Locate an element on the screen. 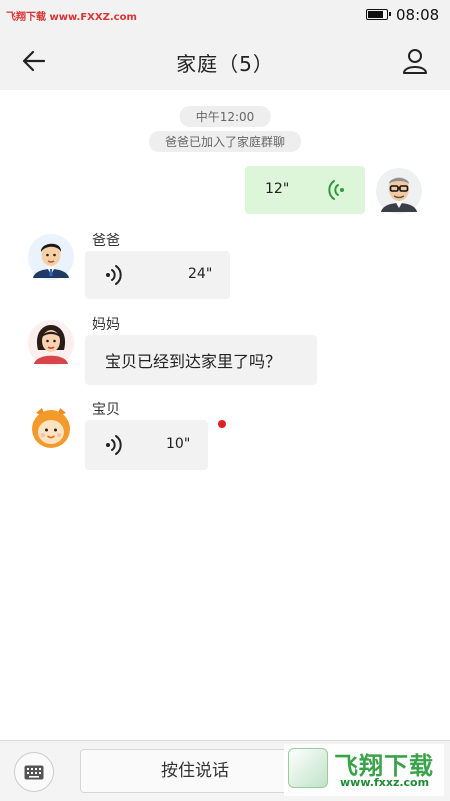 Image resolution: width=450 pixels, height=801 pixels. keyboard-icon is located at coordinates (34, 772).